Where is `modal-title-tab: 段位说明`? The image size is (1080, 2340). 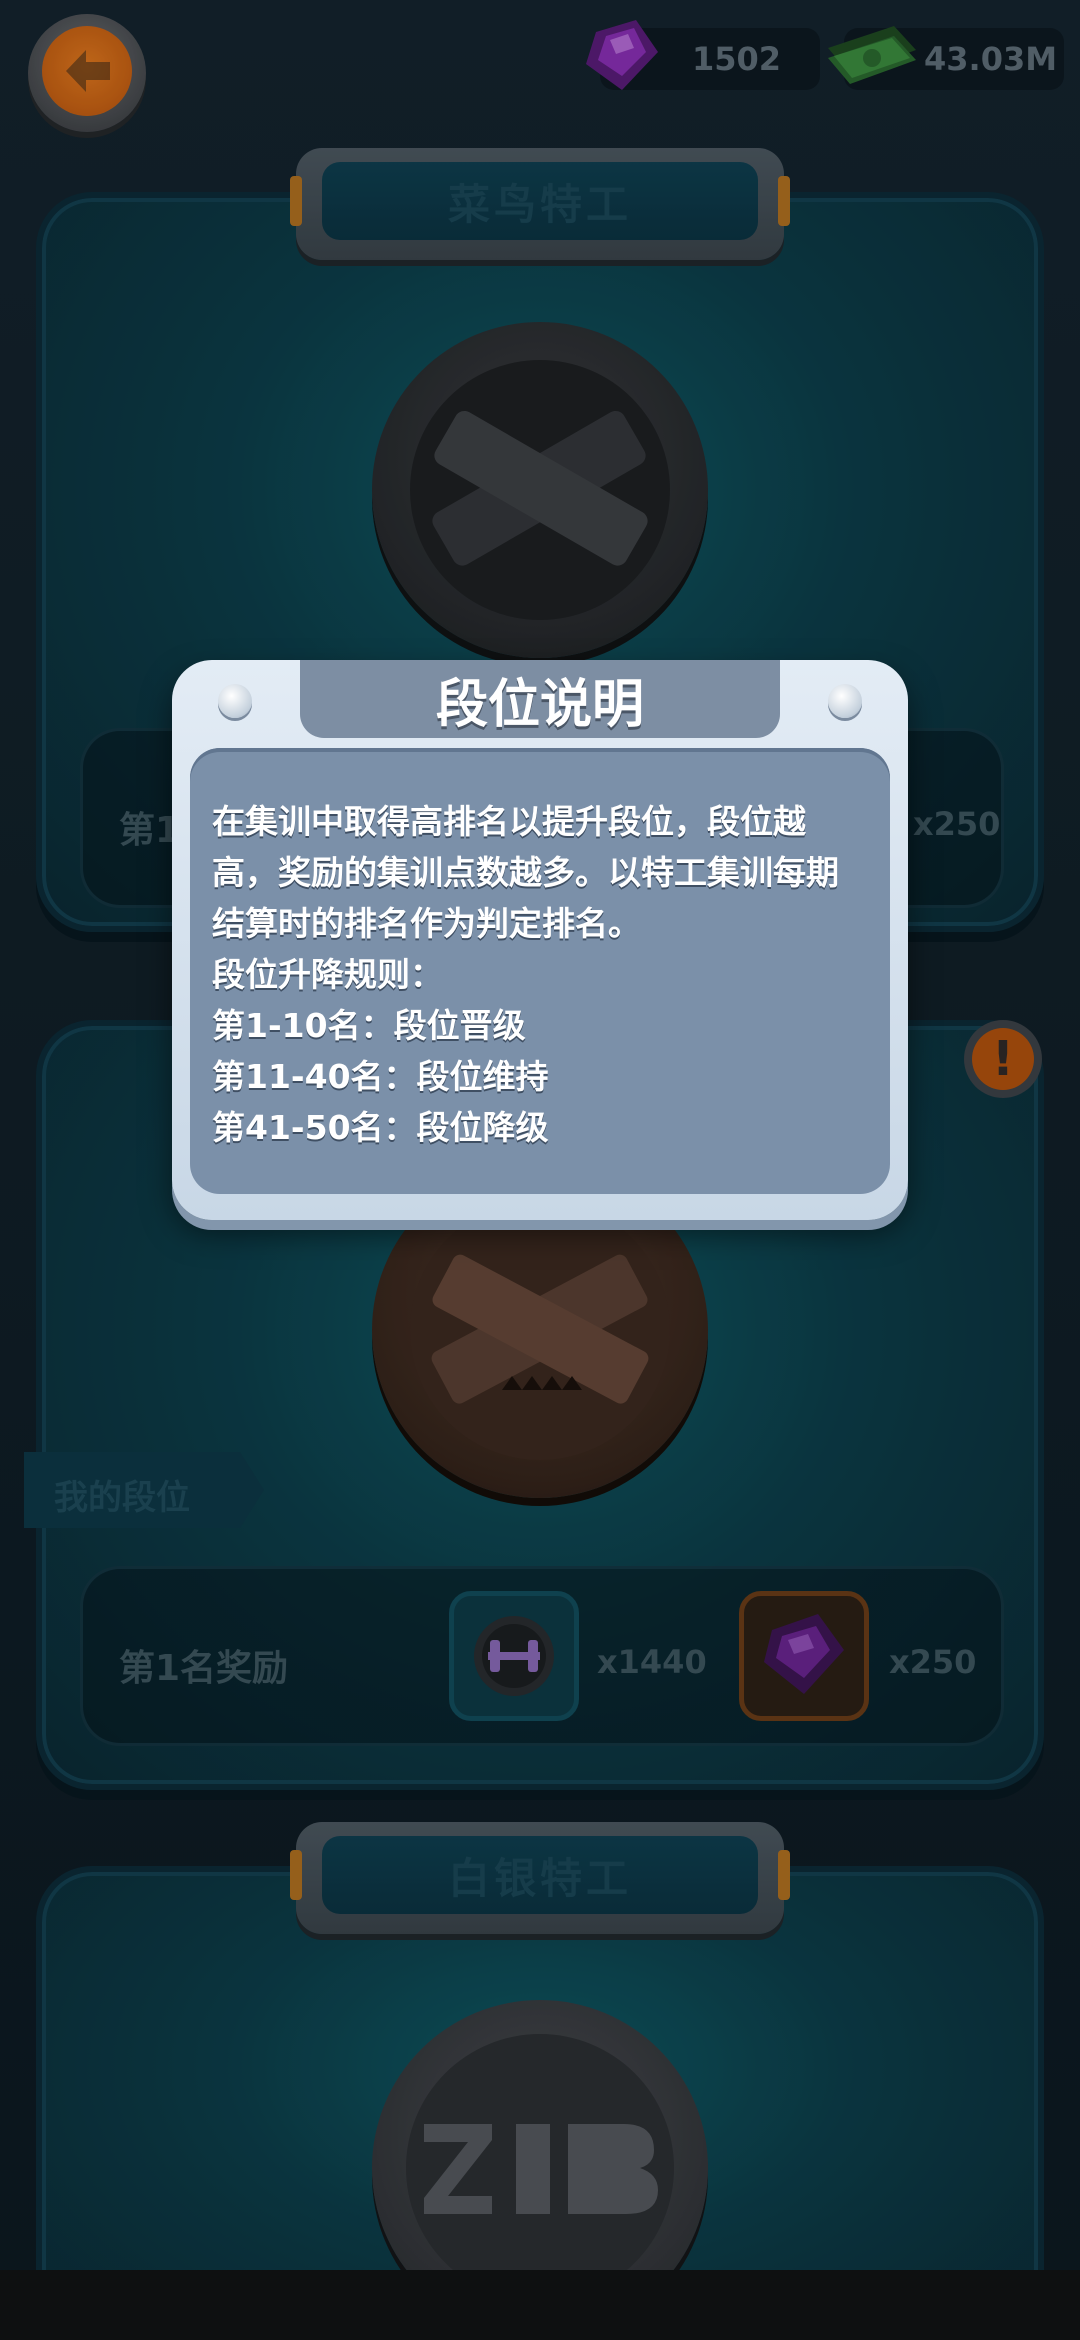 modal-title-tab: 段位说明 is located at coordinates (540, 699).